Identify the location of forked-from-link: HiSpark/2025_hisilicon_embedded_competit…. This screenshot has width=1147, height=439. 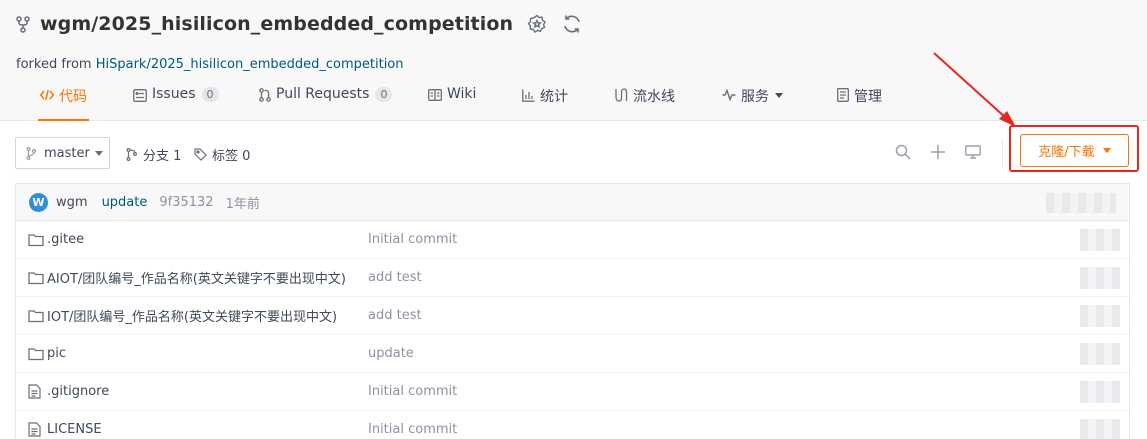
(250, 64).